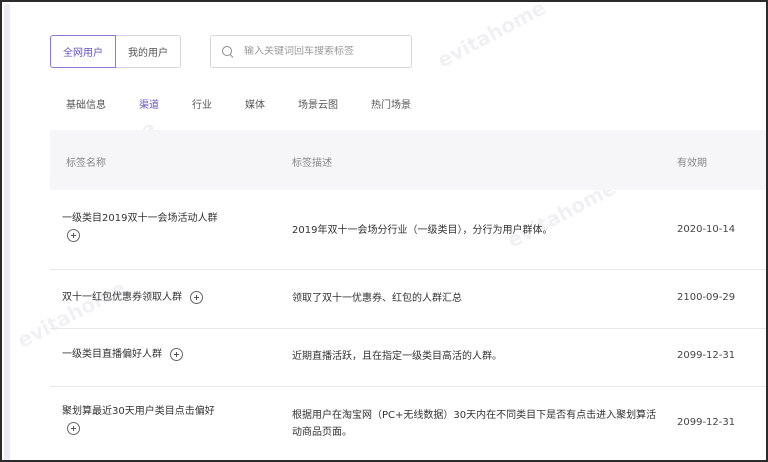 The image size is (768, 462). I want to click on tag-name-cell: 一级类目2019双十一会场活动人群, so click(162, 226).